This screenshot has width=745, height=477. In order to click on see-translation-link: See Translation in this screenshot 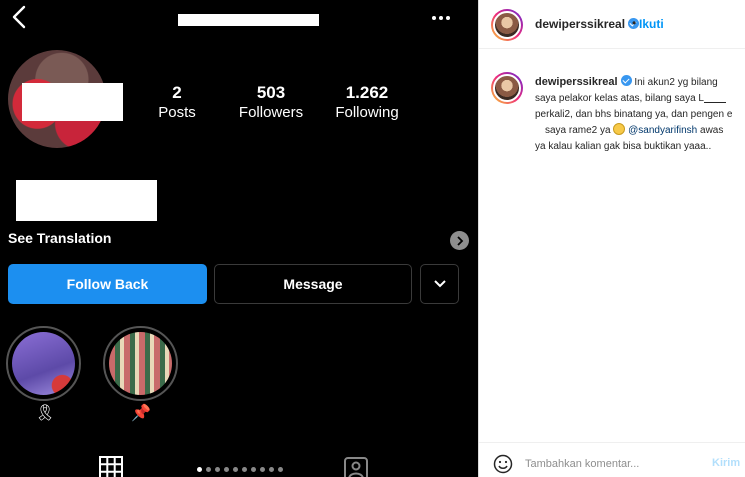, I will do `click(59, 238)`.